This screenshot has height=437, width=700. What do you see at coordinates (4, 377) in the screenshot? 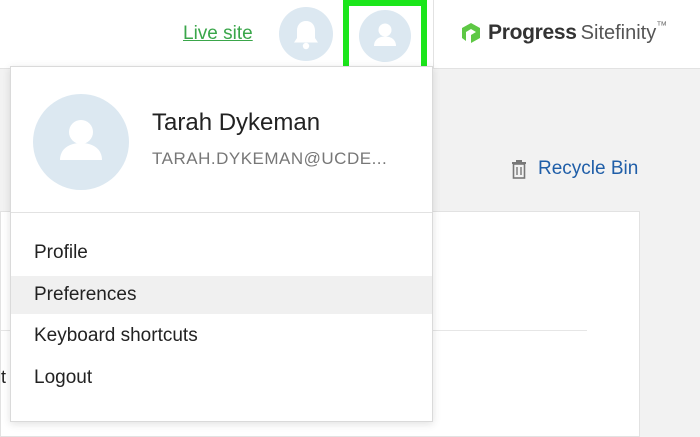
I see `partial-text: t` at bounding box center [4, 377].